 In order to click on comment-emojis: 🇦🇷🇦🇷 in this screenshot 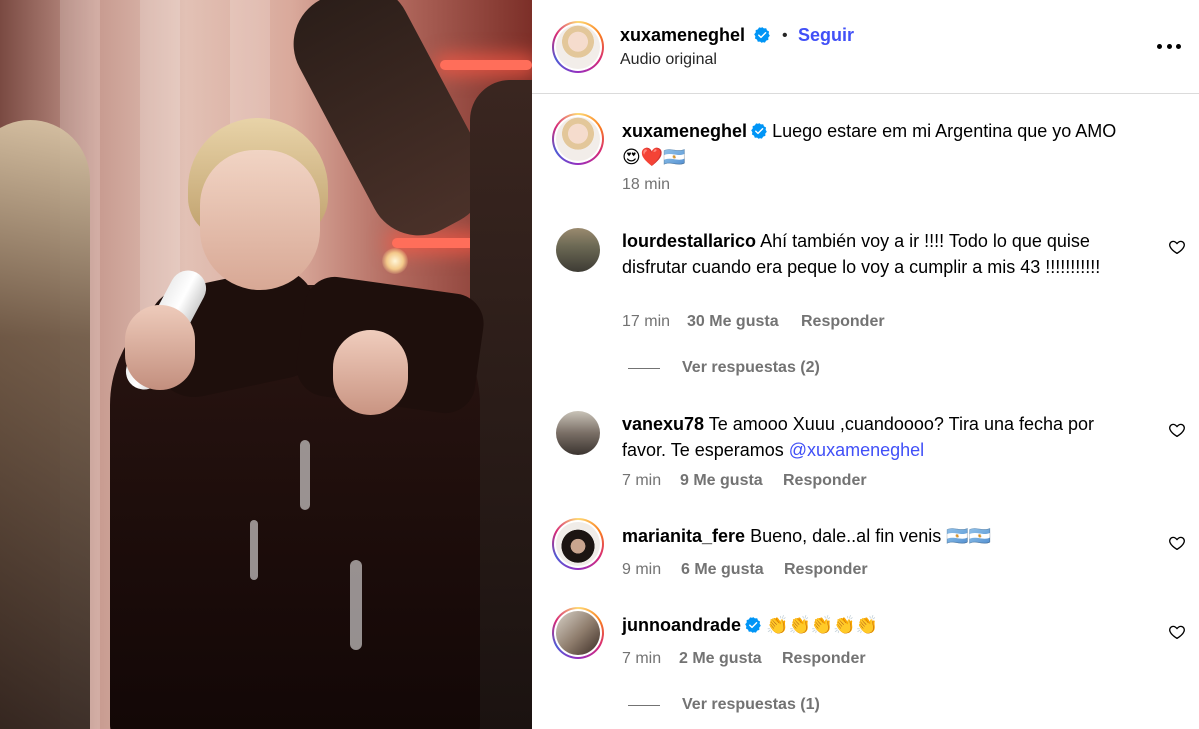, I will do `click(969, 536)`.